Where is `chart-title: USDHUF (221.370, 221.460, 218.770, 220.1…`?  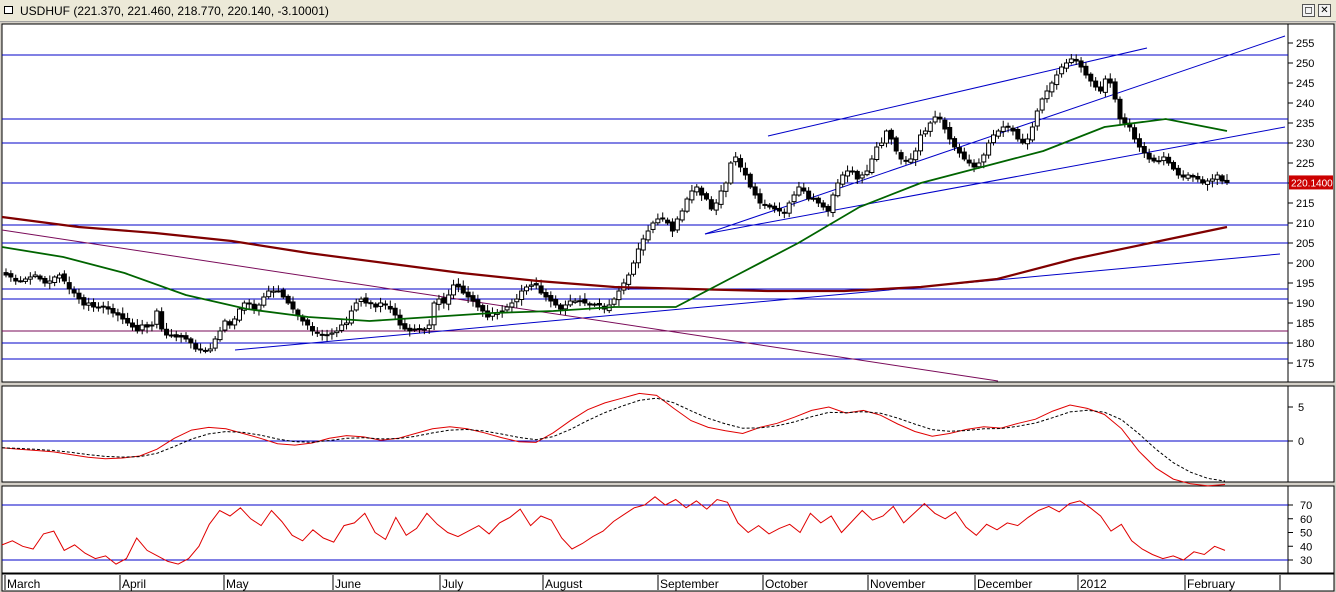
chart-title: USDHUF (221.370, 221.460, 218.770, 220.1… is located at coordinates (174, 11).